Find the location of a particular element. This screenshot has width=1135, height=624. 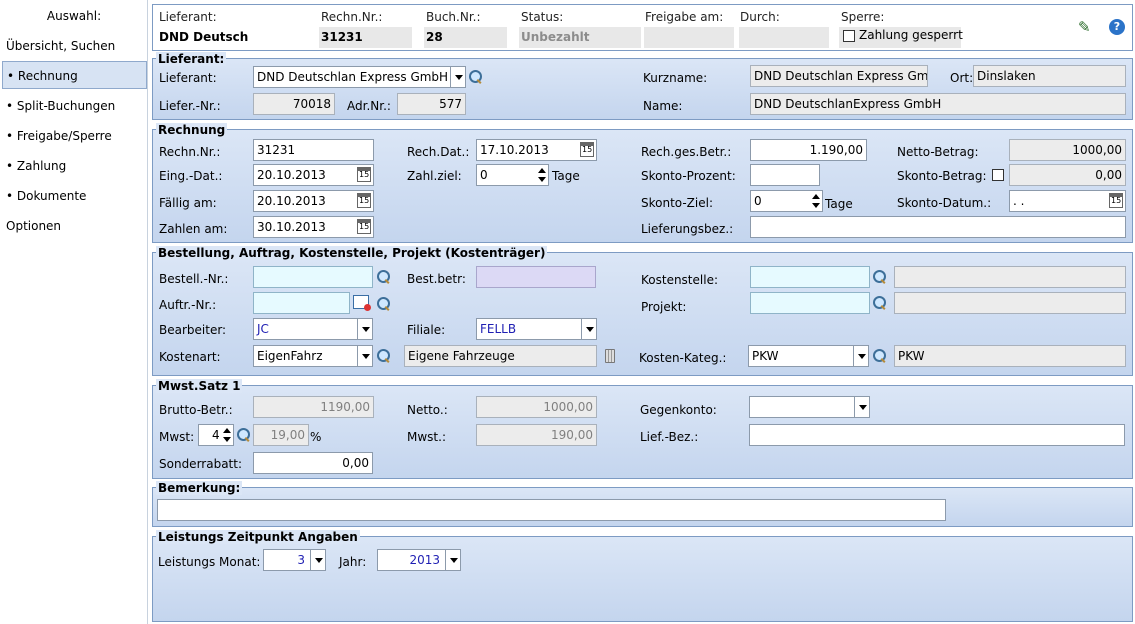

gegenkonto-dropdown-arrow is located at coordinates (861, 407).